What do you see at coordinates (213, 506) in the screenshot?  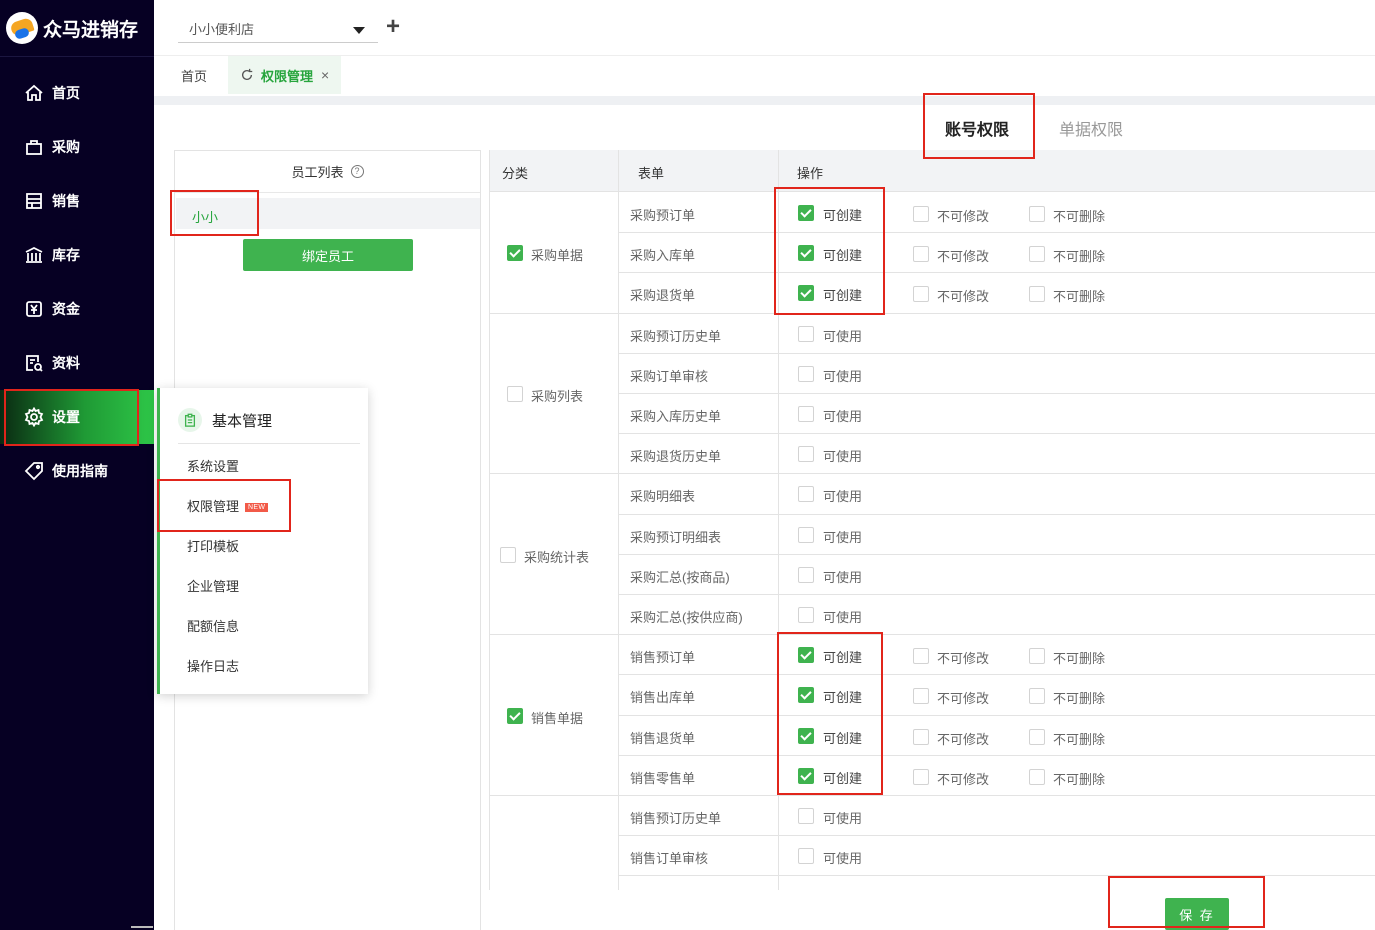 I see `menu-item-label: 权限管理` at bounding box center [213, 506].